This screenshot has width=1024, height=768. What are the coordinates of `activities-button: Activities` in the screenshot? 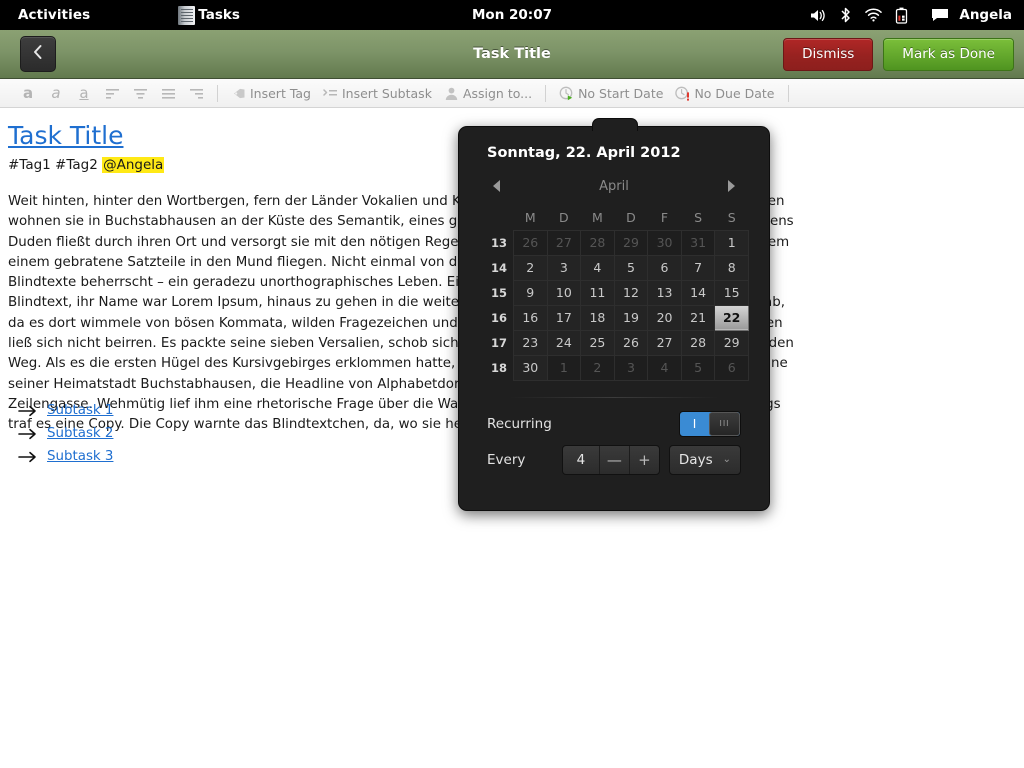 It's located at (54, 15).